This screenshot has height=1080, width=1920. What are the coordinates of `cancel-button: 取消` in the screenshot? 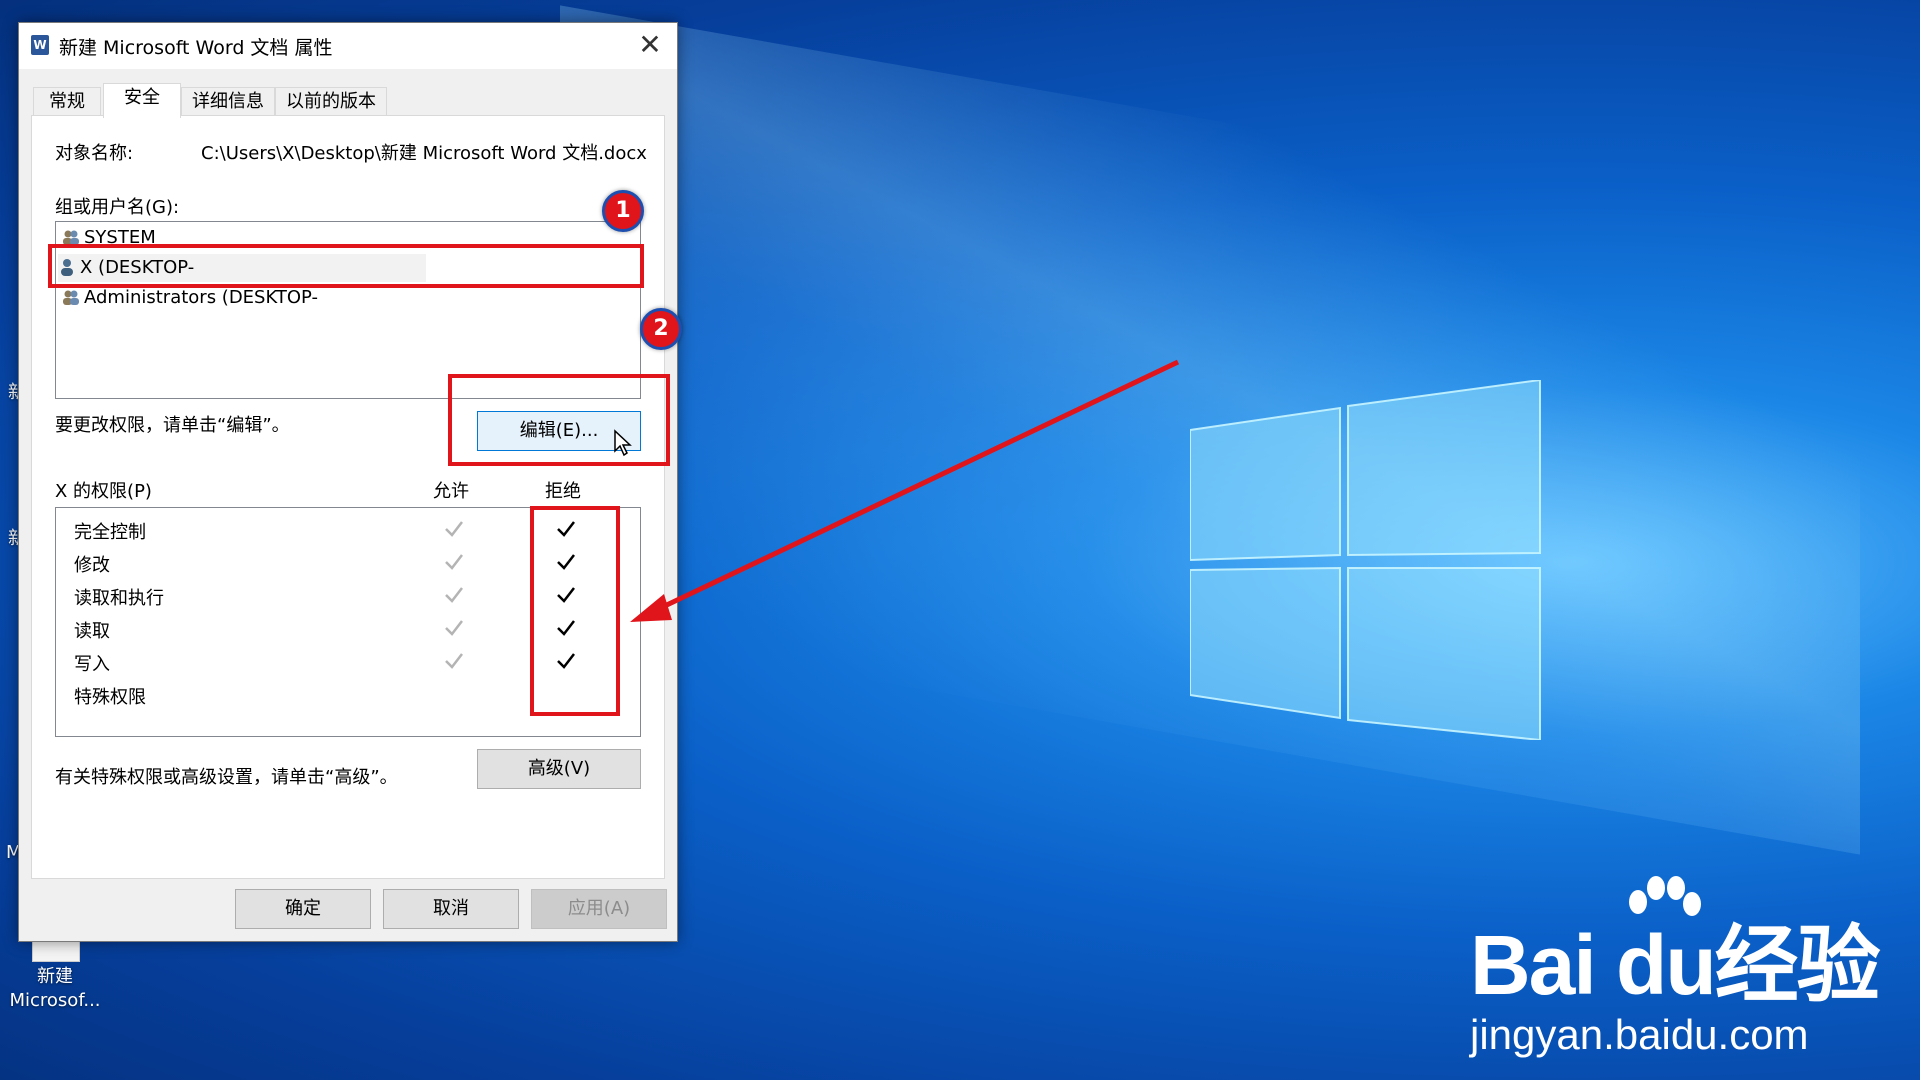 It's located at (451, 909).